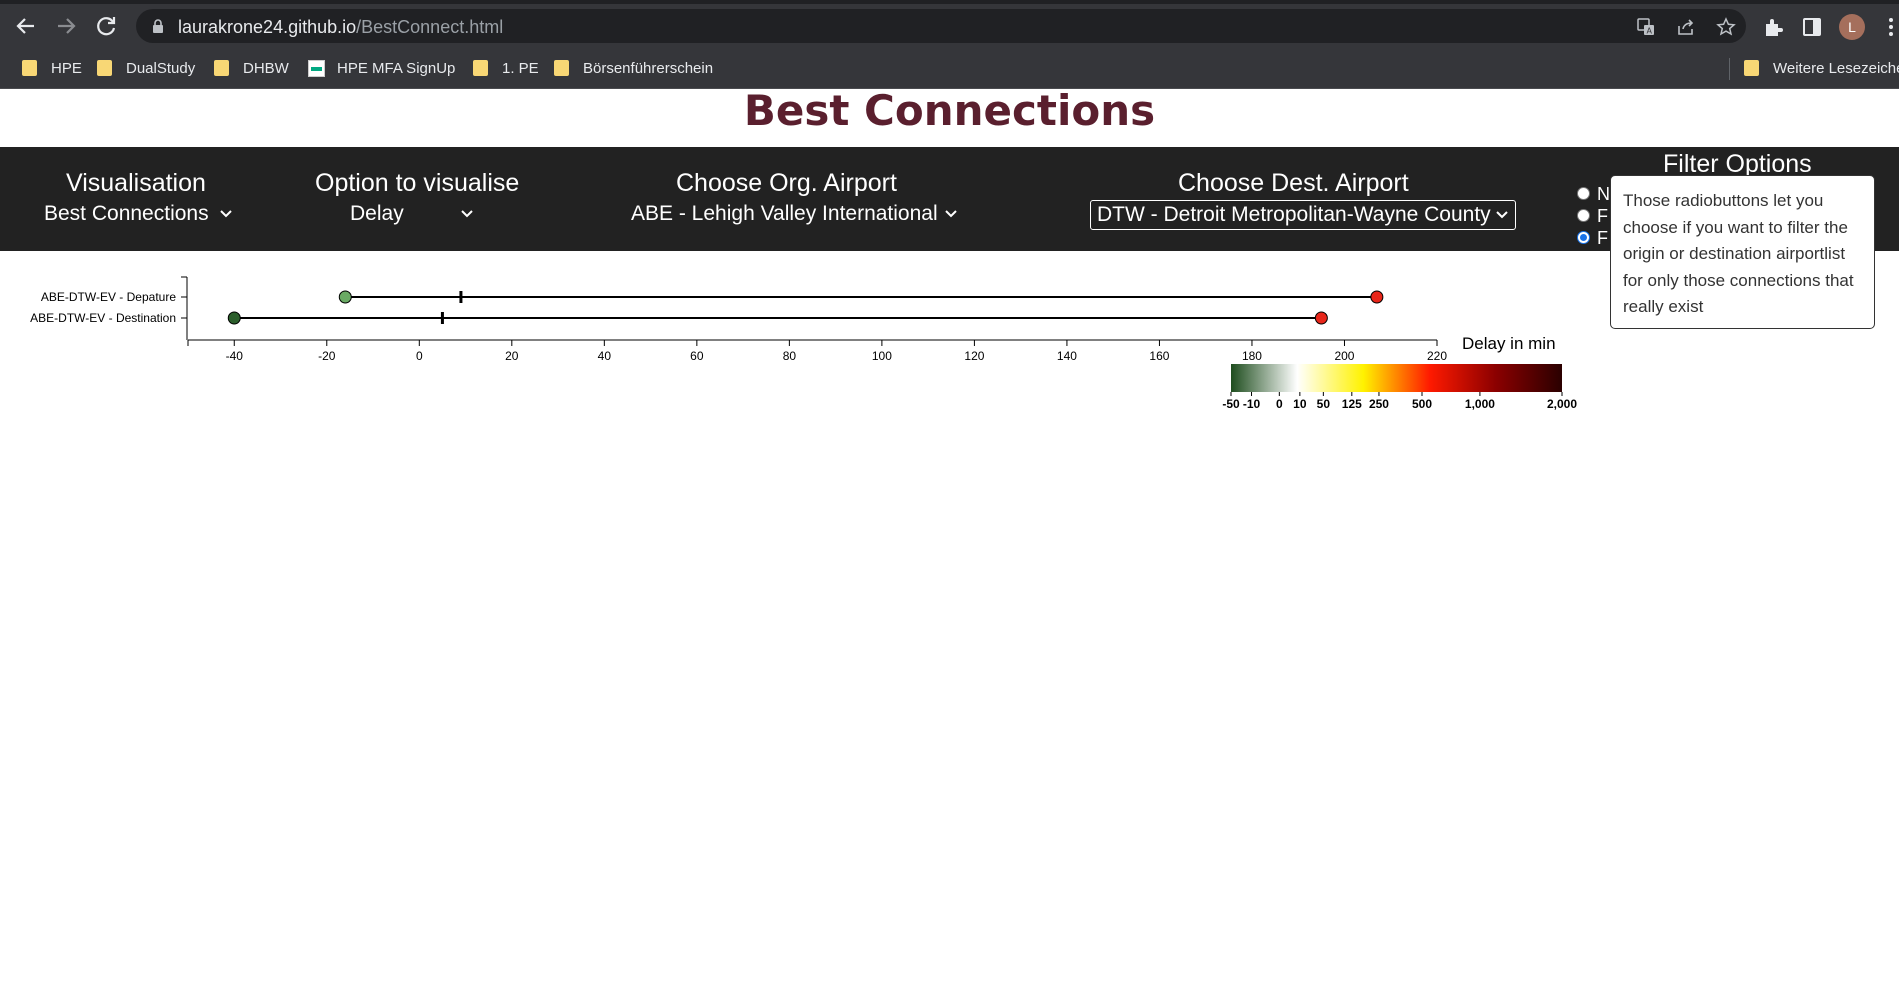 This screenshot has width=1899, height=984. Describe the element at coordinates (1344, 356) in the screenshot. I see `x-tick-label: 200` at that location.